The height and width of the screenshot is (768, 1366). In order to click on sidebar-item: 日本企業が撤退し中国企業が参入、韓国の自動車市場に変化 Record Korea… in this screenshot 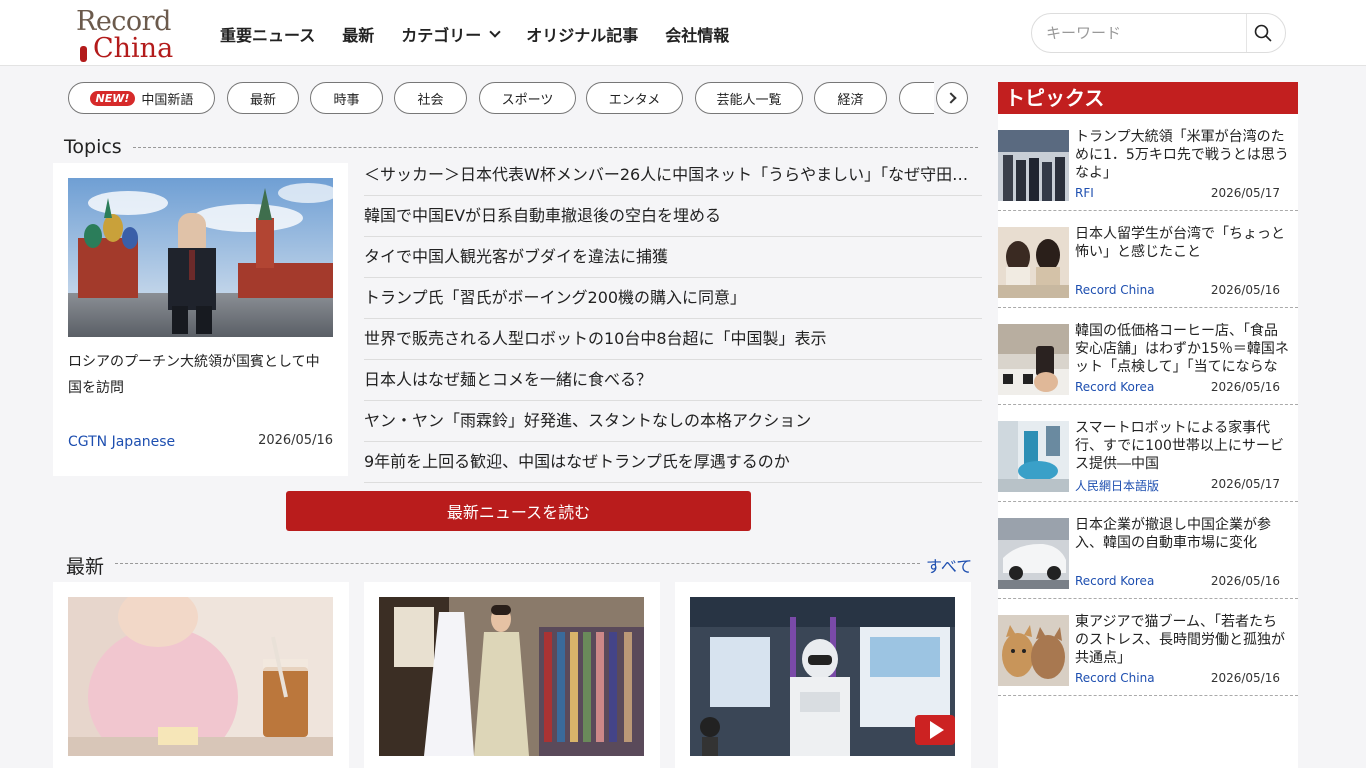, I will do `click(1148, 550)`.